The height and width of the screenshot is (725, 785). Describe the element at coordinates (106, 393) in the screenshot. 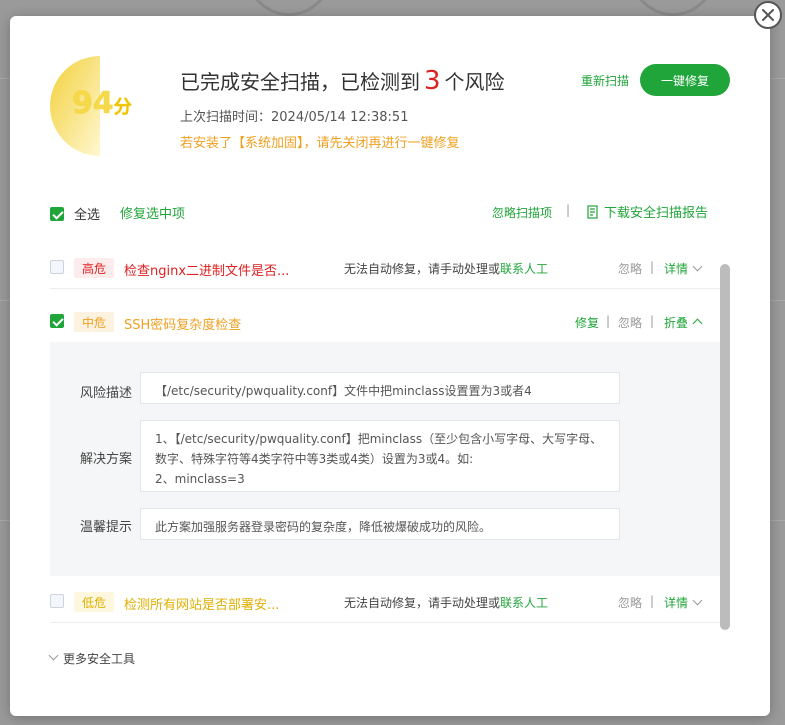

I see `desc-label: 风险描述` at that location.